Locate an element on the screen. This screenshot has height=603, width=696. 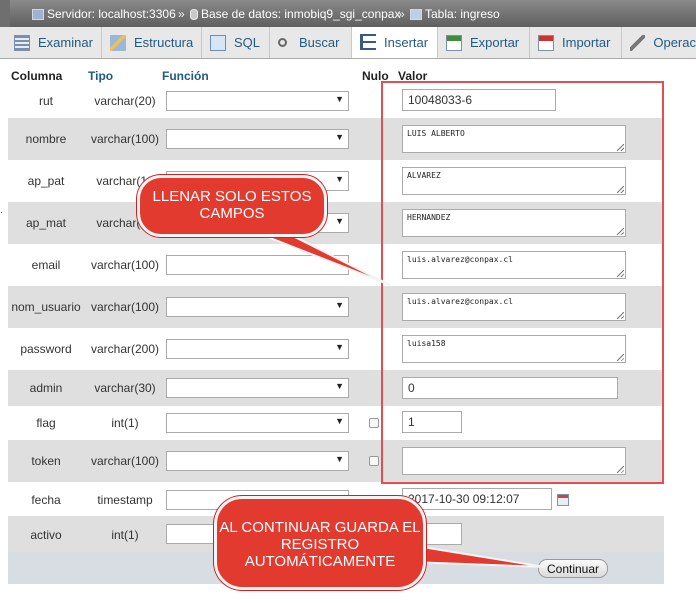
field-name: password is located at coordinates (46, 349).